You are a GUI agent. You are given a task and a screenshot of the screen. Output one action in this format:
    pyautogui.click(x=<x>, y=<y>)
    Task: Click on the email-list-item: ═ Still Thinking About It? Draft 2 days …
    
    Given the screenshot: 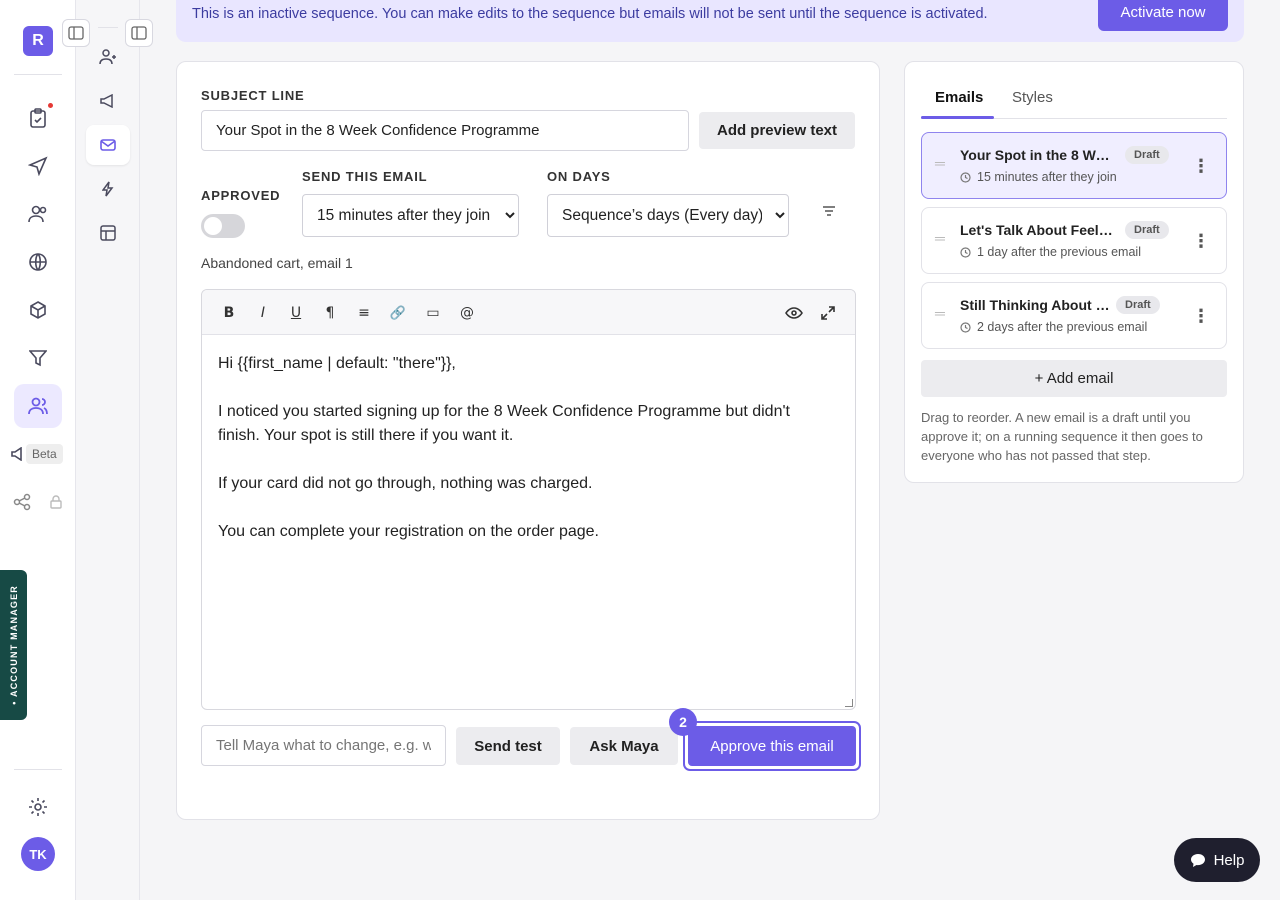 What is the action you would take?
    pyautogui.click(x=1074, y=315)
    